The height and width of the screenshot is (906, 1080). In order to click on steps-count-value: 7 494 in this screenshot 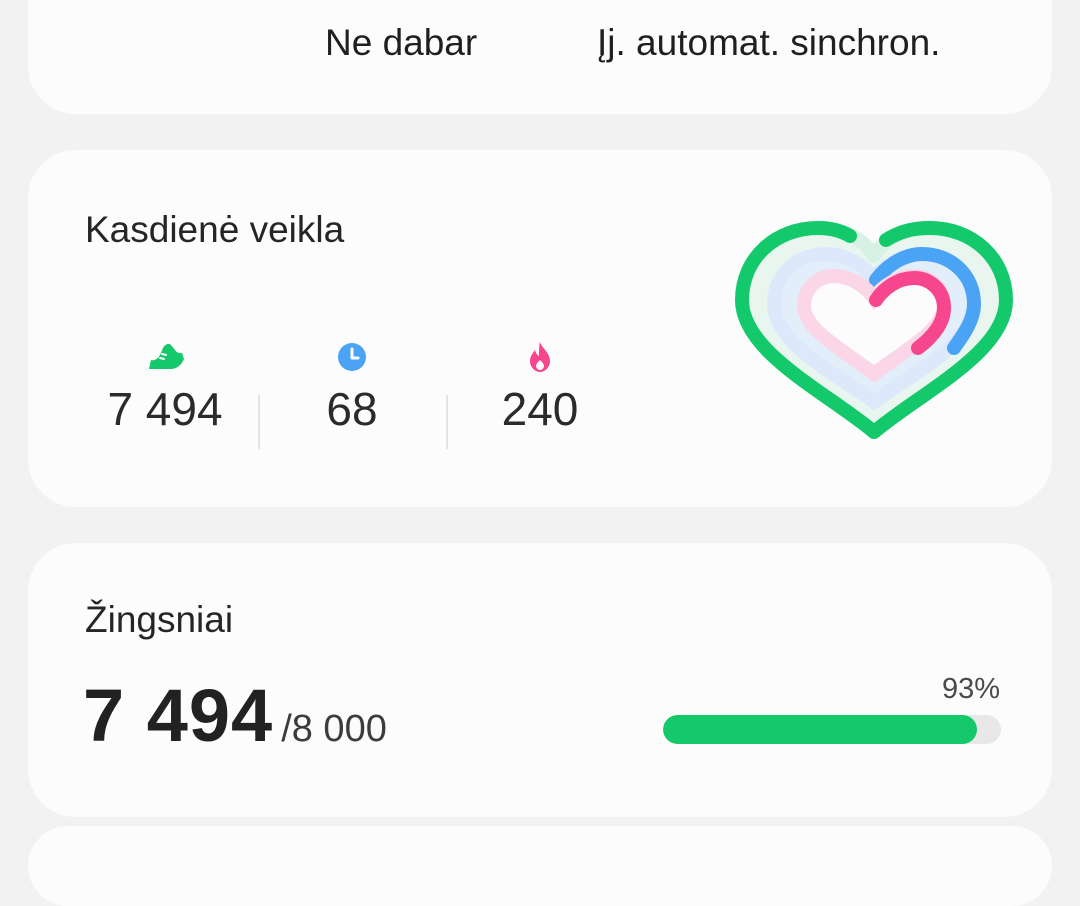, I will do `click(178, 715)`.